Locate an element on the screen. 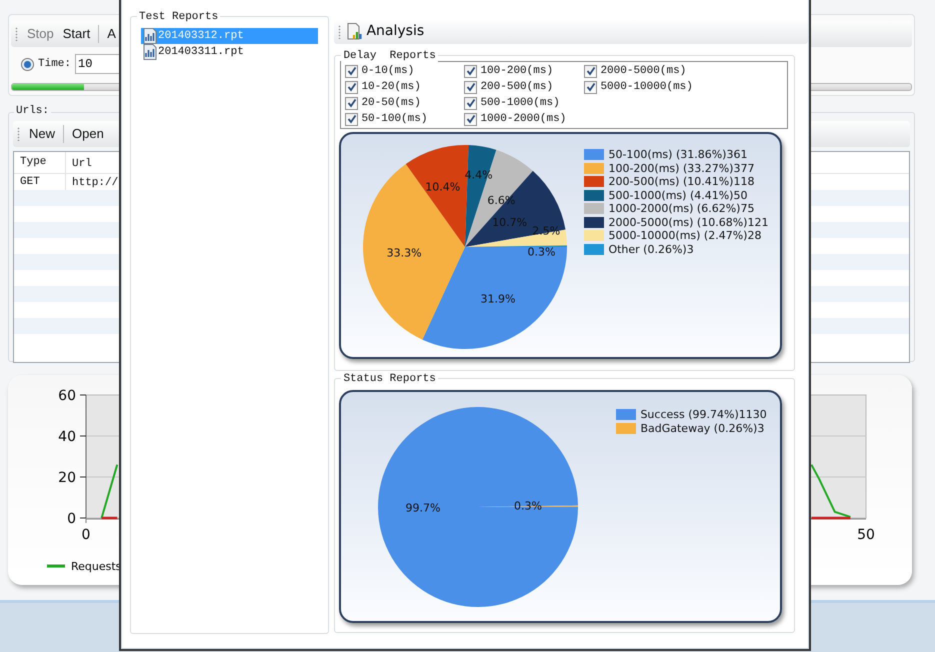 The height and width of the screenshot is (652, 935). axis-label: 60 is located at coordinates (67, 396).